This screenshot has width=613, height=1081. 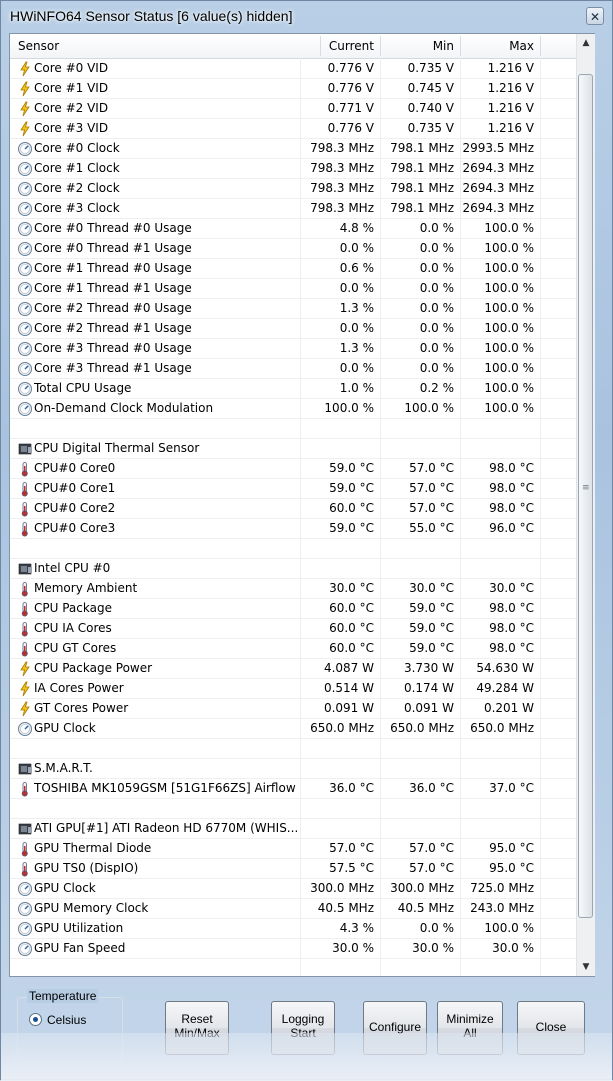 I want to click on current-value: 0.0 %, so click(x=356, y=328).